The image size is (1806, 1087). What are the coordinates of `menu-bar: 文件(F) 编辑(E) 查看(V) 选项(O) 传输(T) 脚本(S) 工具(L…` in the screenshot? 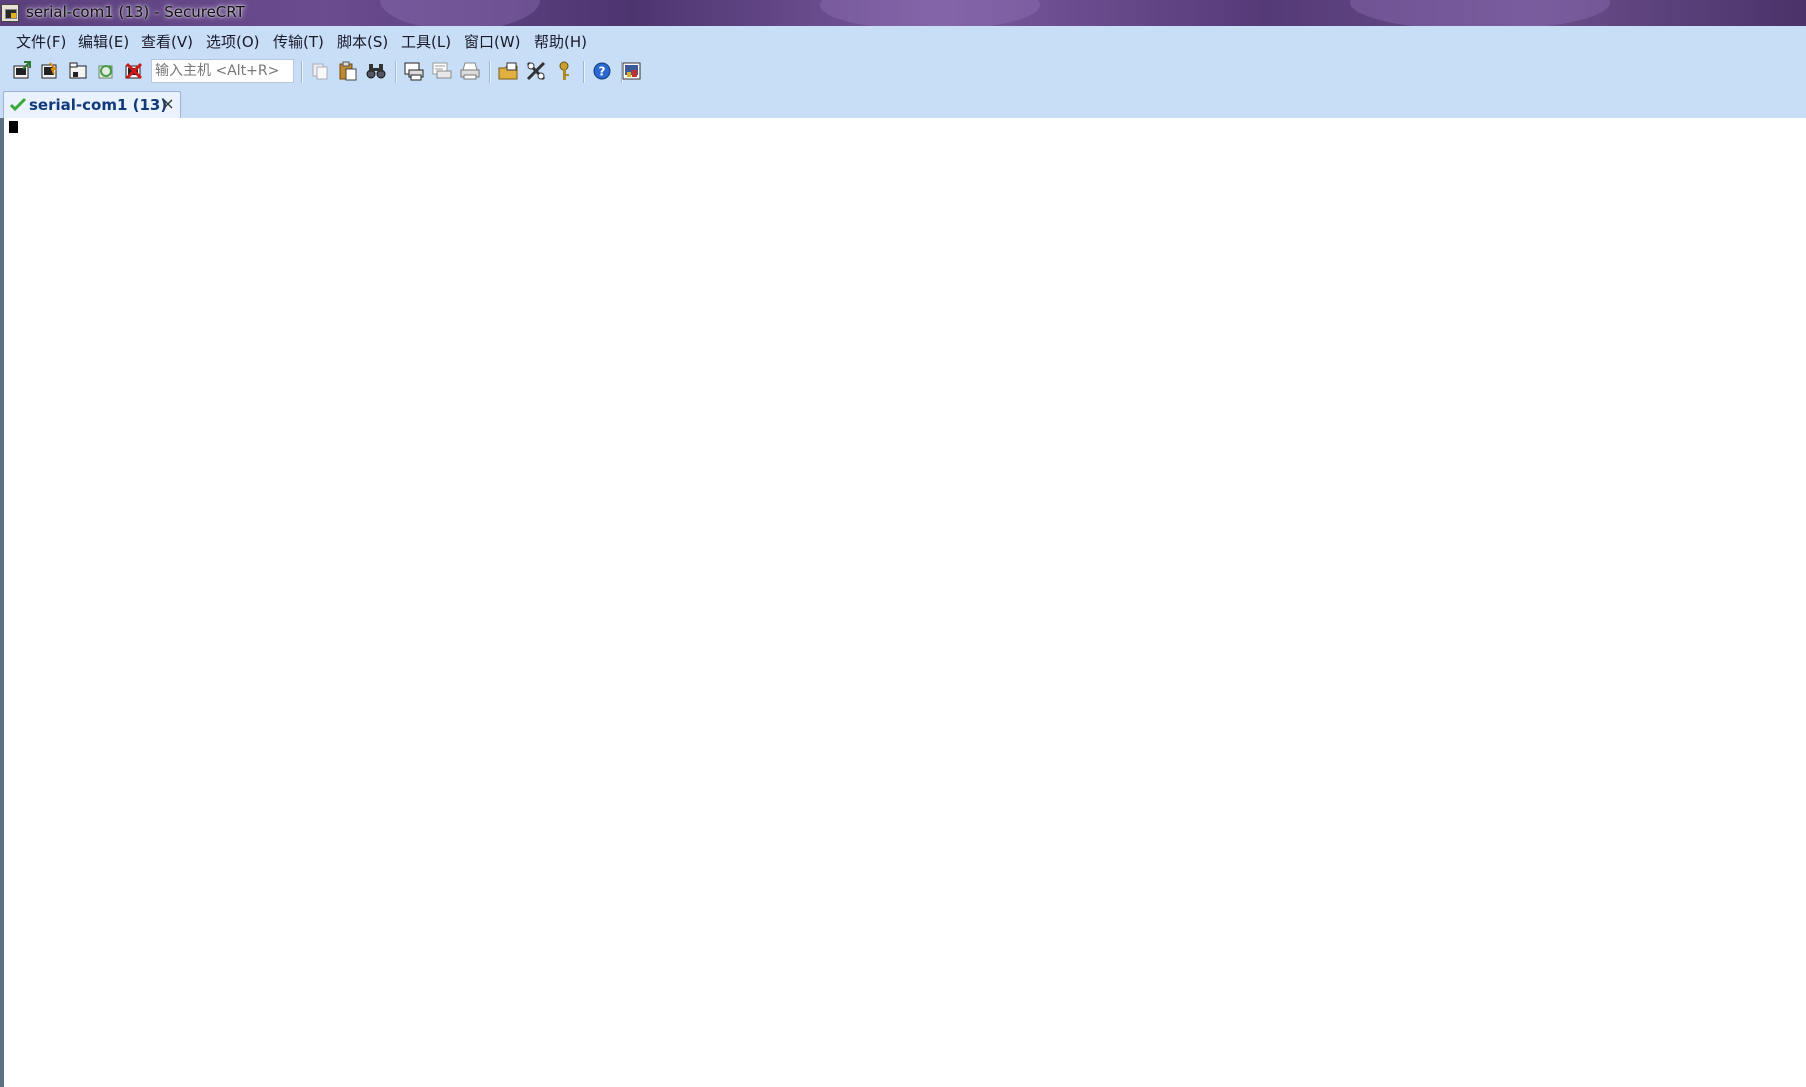 It's located at (903, 40).